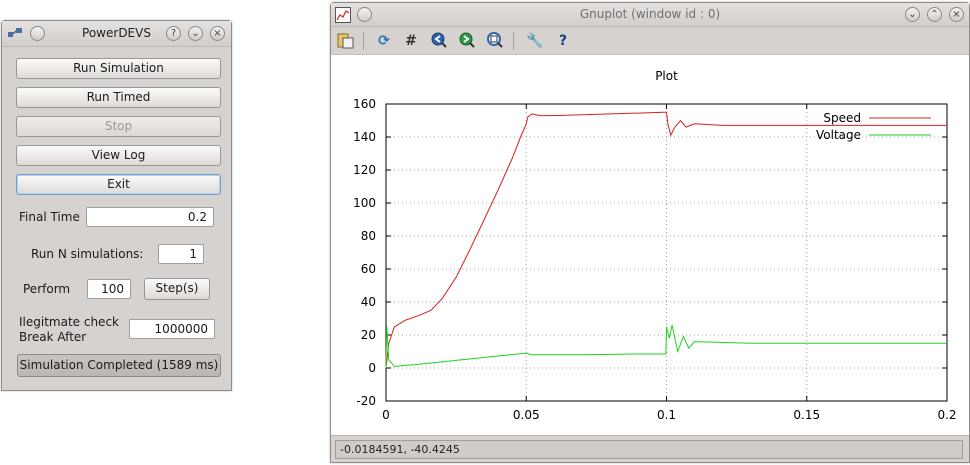 The width and height of the screenshot is (970, 465). Describe the element at coordinates (53, 337) in the screenshot. I see `break-after-label: Break After` at that location.